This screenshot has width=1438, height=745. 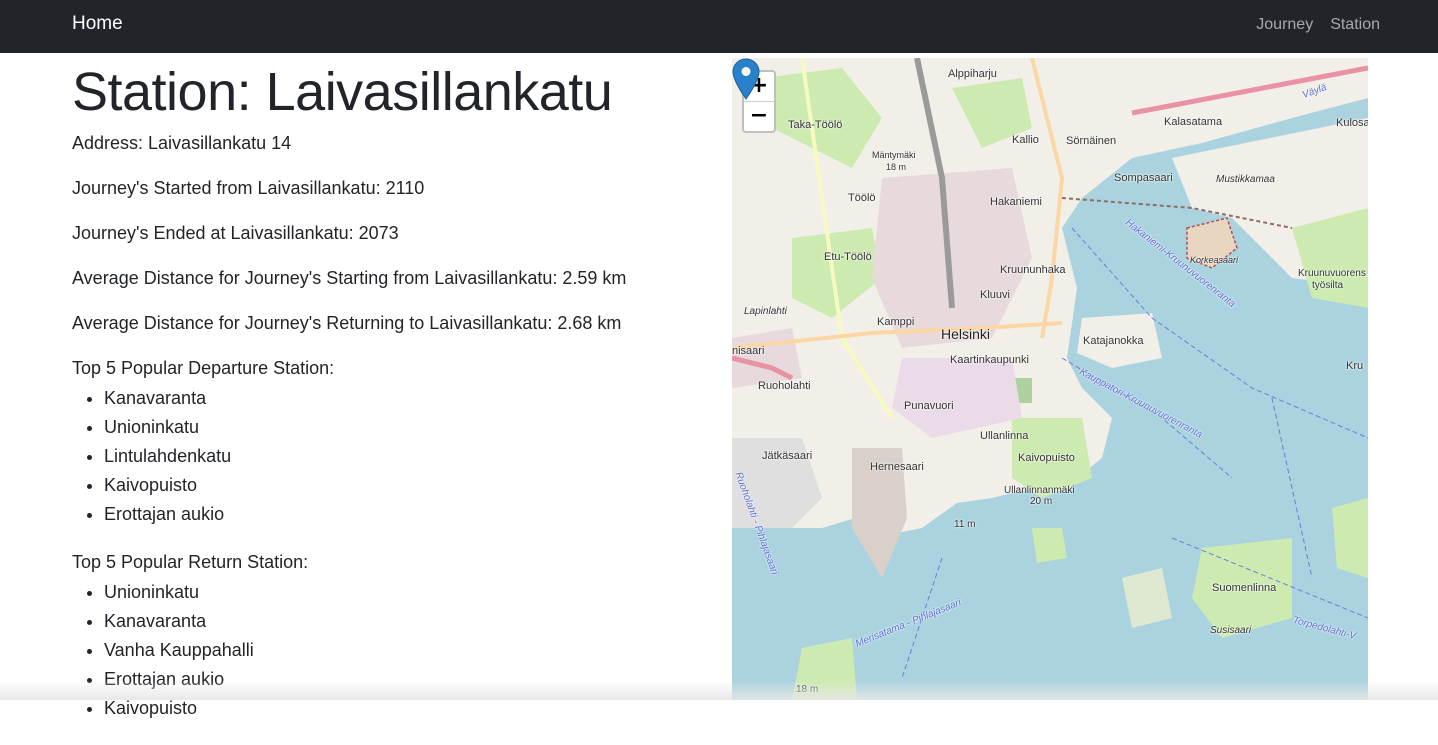 What do you see at coordinates (848, 257) in the screenshot?
I see `map-label: Etu-Töölö` at bounding box center [848, 257].